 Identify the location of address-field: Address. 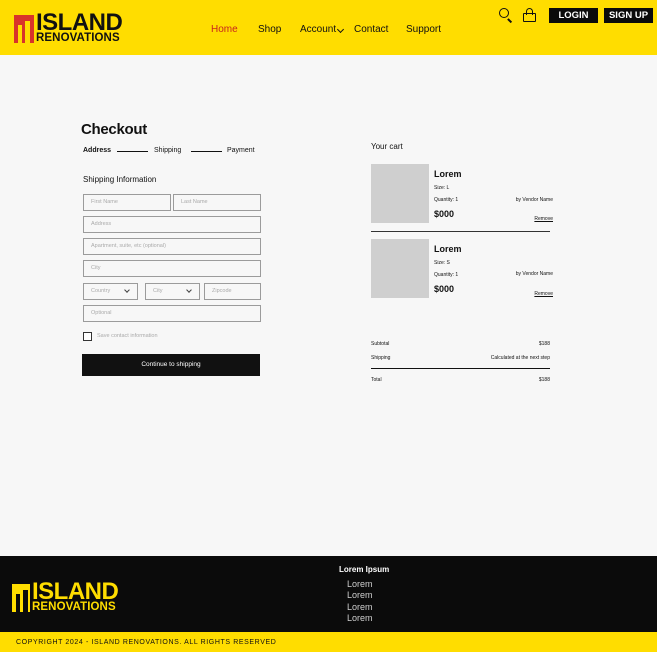
(172, 224).